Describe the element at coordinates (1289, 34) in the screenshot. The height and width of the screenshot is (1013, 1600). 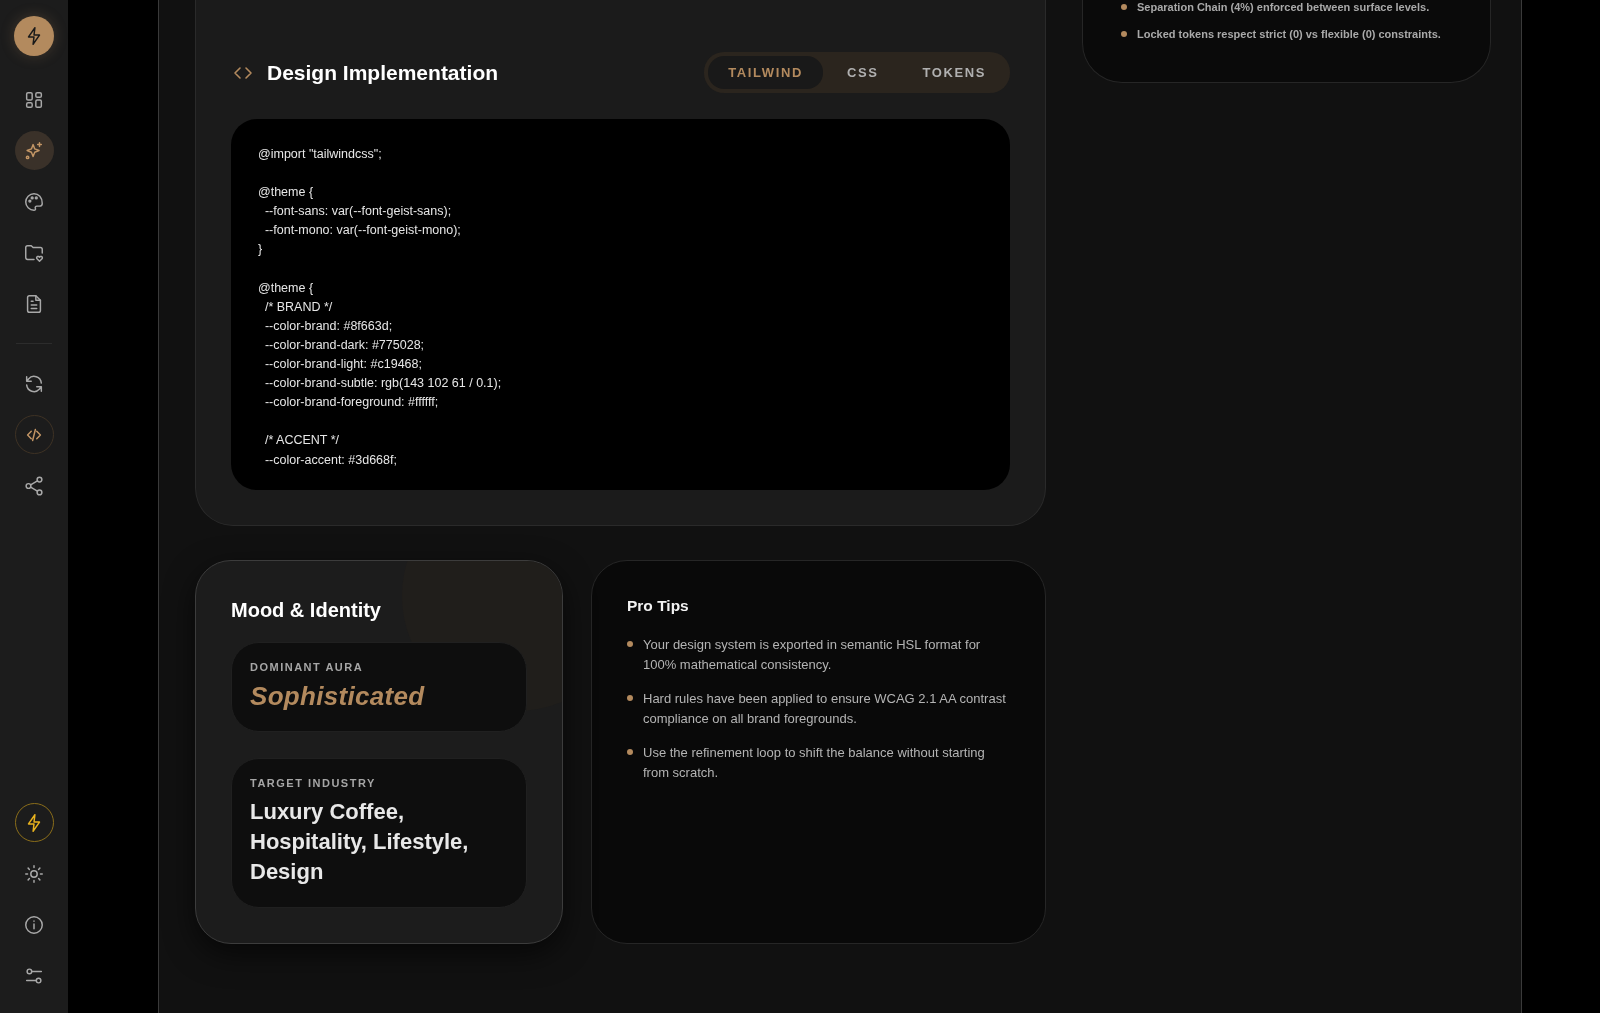
I see `tip-text: Locked tokens respect strict (0) vs flexible (0) constraints.` at that location.